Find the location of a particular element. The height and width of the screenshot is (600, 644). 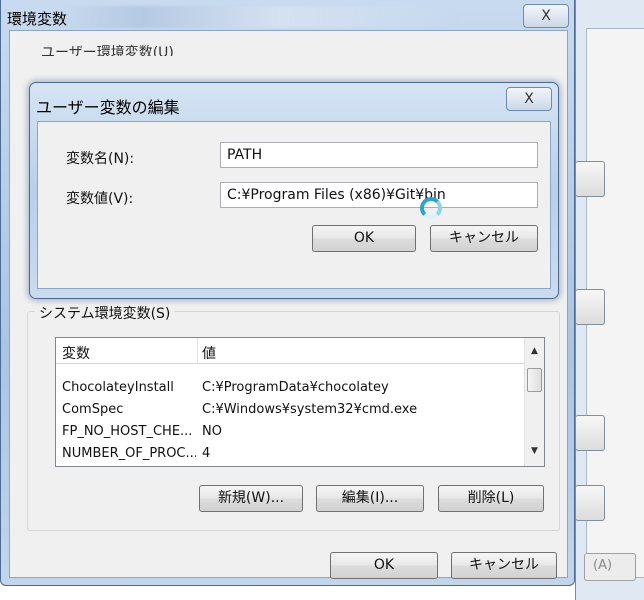

dialog-close-button: X is located at coordinates (529, 99).